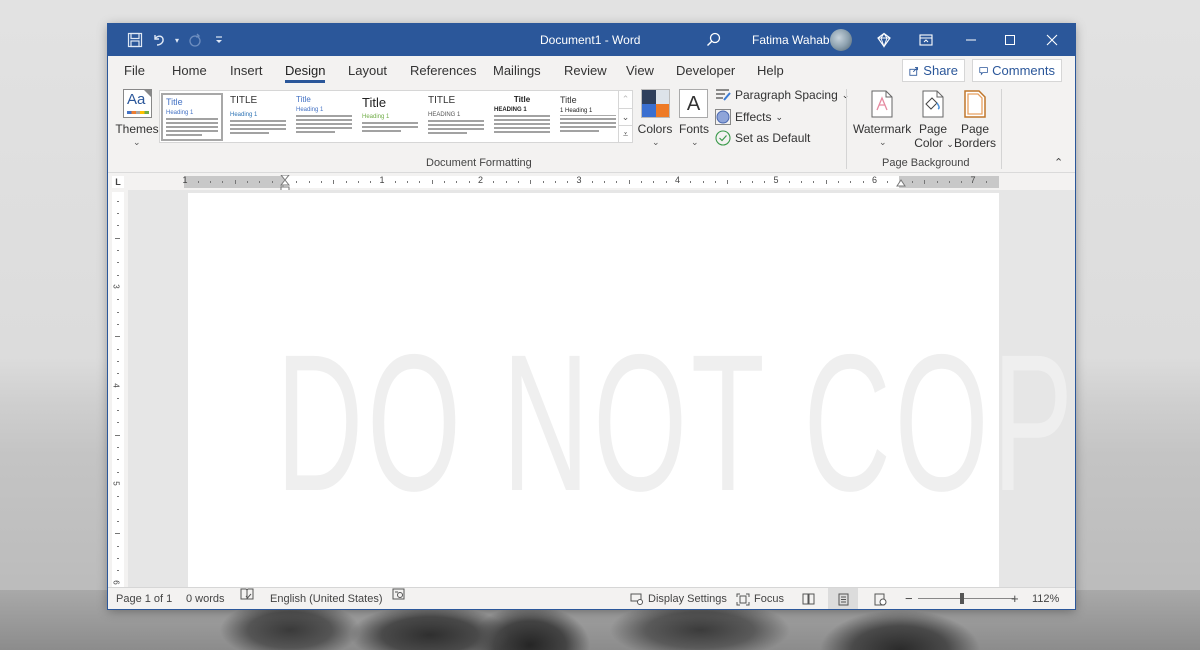 The height and width of the screenshot is (650, 1200). Describe the element at coordinates (882, 119) in the screenshot. I see `watermark-button: Watermark ⌄` at that location.